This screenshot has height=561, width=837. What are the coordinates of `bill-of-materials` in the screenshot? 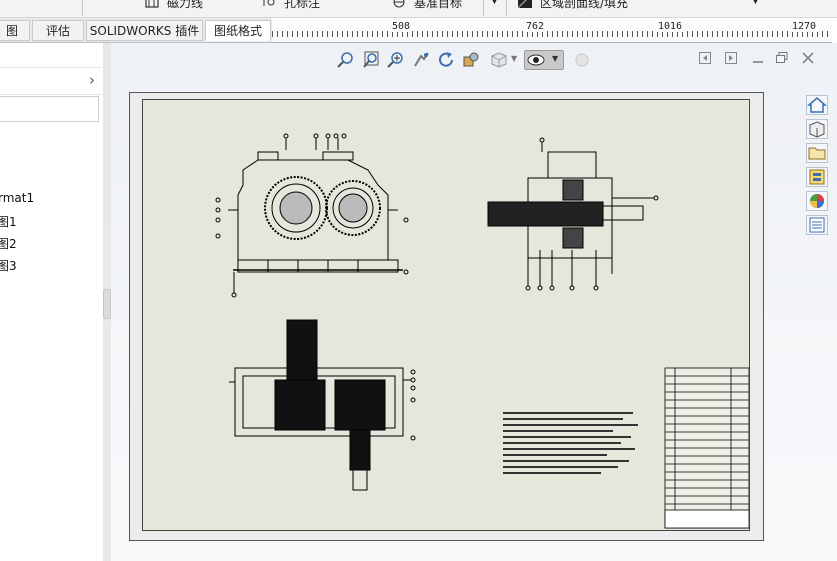 It's located at (706, 448).